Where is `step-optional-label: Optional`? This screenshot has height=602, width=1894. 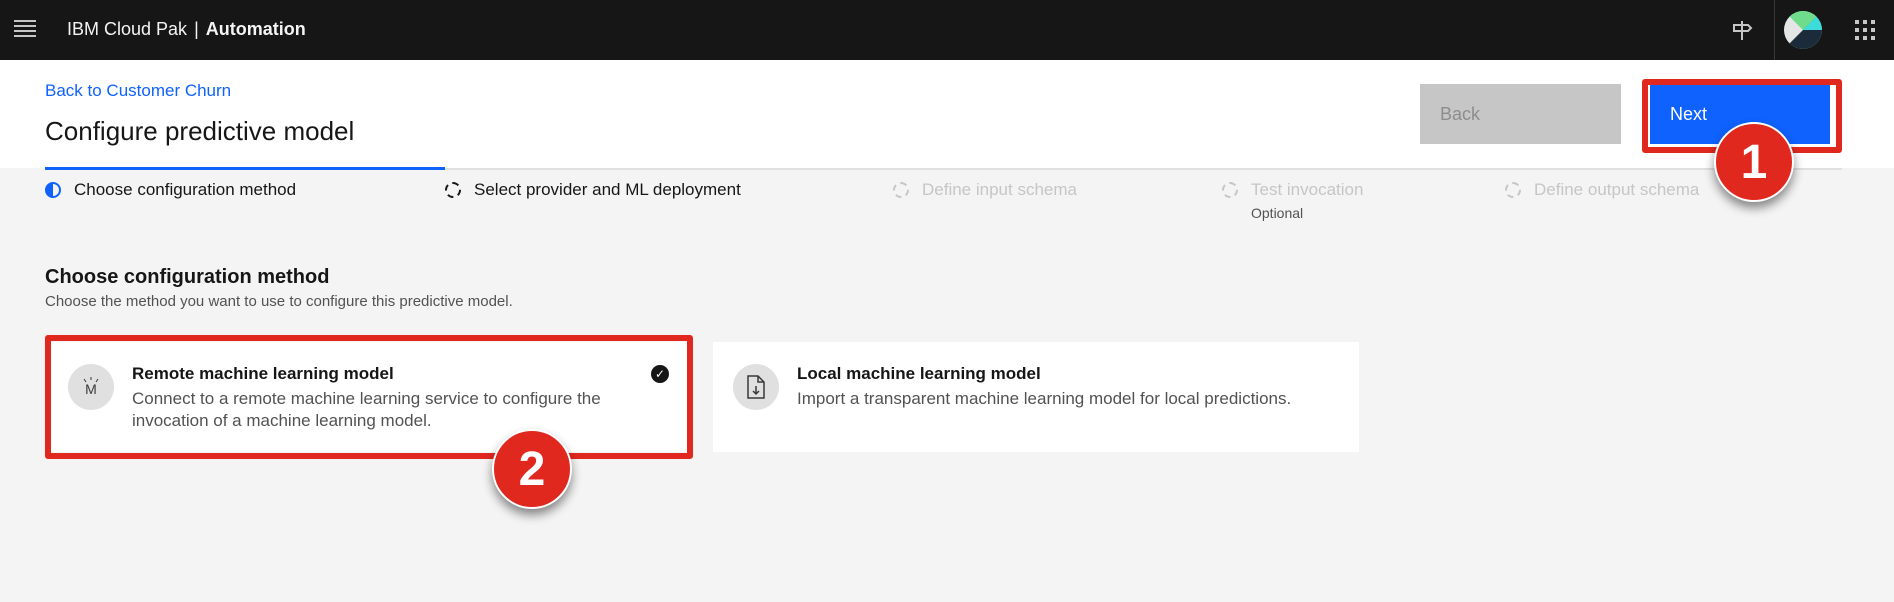 step-optional-label: Optional is located at coordinates (1277, 213).